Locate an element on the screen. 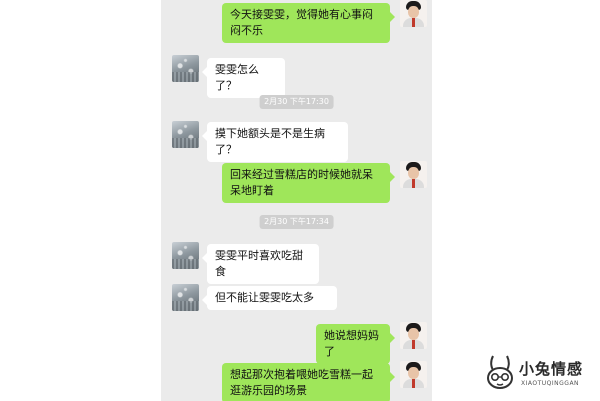 This screenshot has height=401, width=600. message-bubble-sent: 她说想妈妈了 is located at coordinates (355, 344).